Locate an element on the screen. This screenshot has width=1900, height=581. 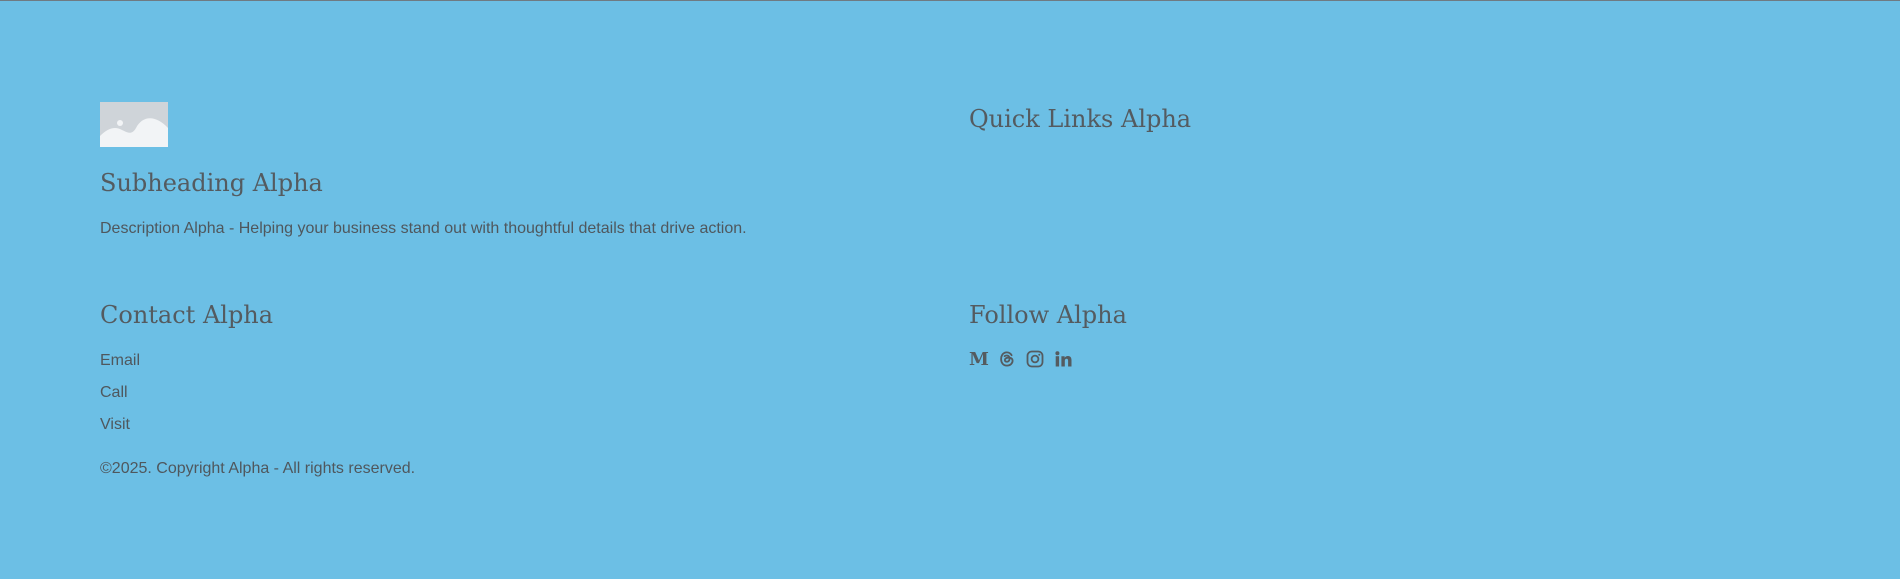
contact-visit-link: Visit is located at coordinates (115, 425).